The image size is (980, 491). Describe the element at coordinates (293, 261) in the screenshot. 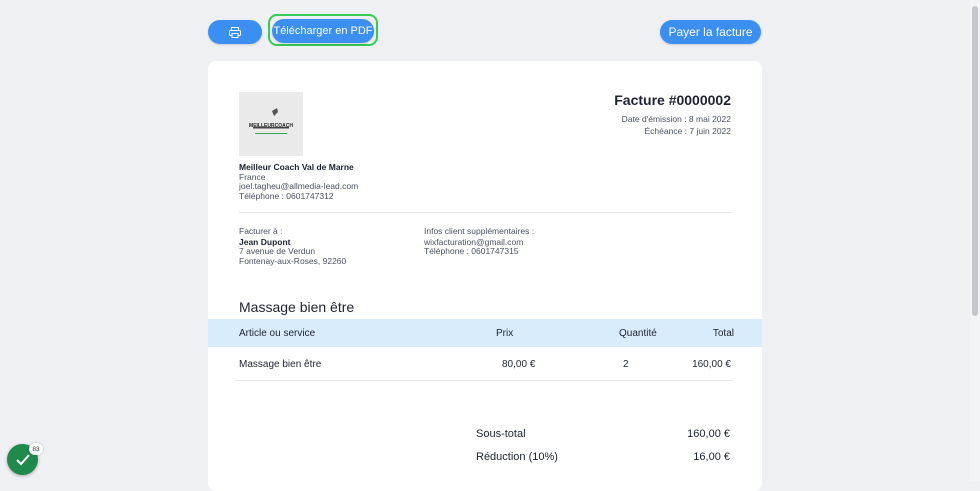

I see `bill-to-address-2: Fontenay-aux-Roses, 92260` at that location.